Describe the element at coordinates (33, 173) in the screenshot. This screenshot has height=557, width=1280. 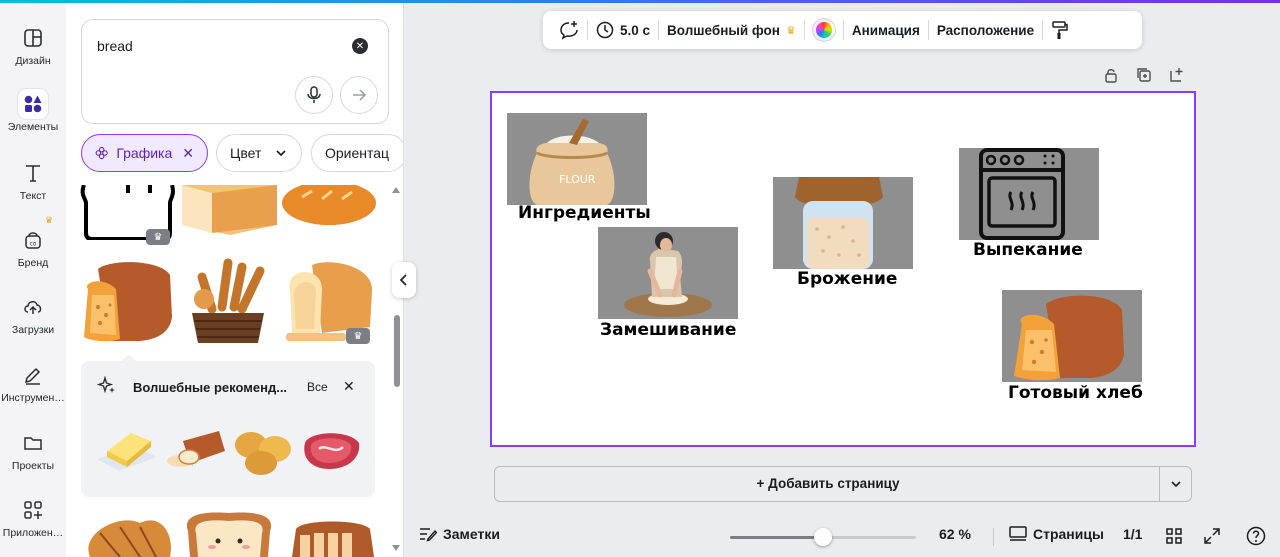
I see `text-icon` at that location.